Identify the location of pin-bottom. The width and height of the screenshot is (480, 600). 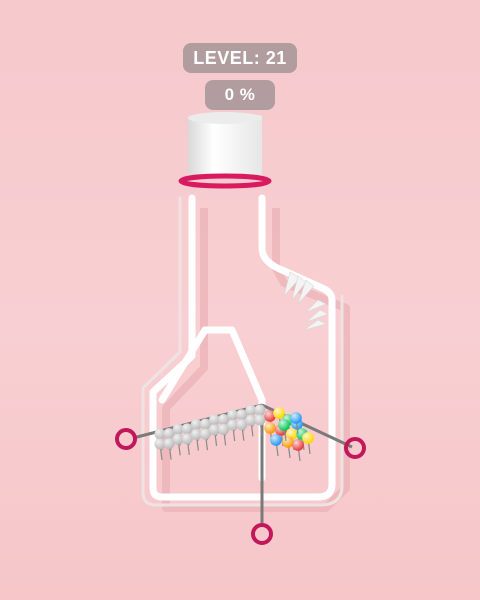
(262, 534).